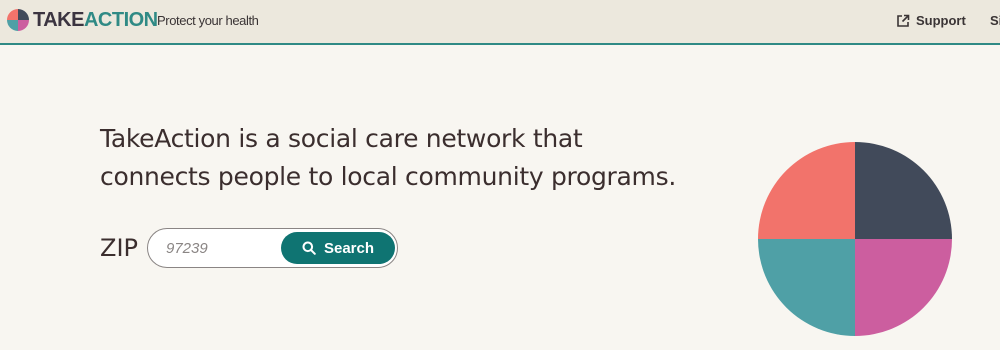 The image size is (1000, 350). Describe the element at coordinates (903, 190) in the screenshot. I see `quadrant-top-right` at that location.